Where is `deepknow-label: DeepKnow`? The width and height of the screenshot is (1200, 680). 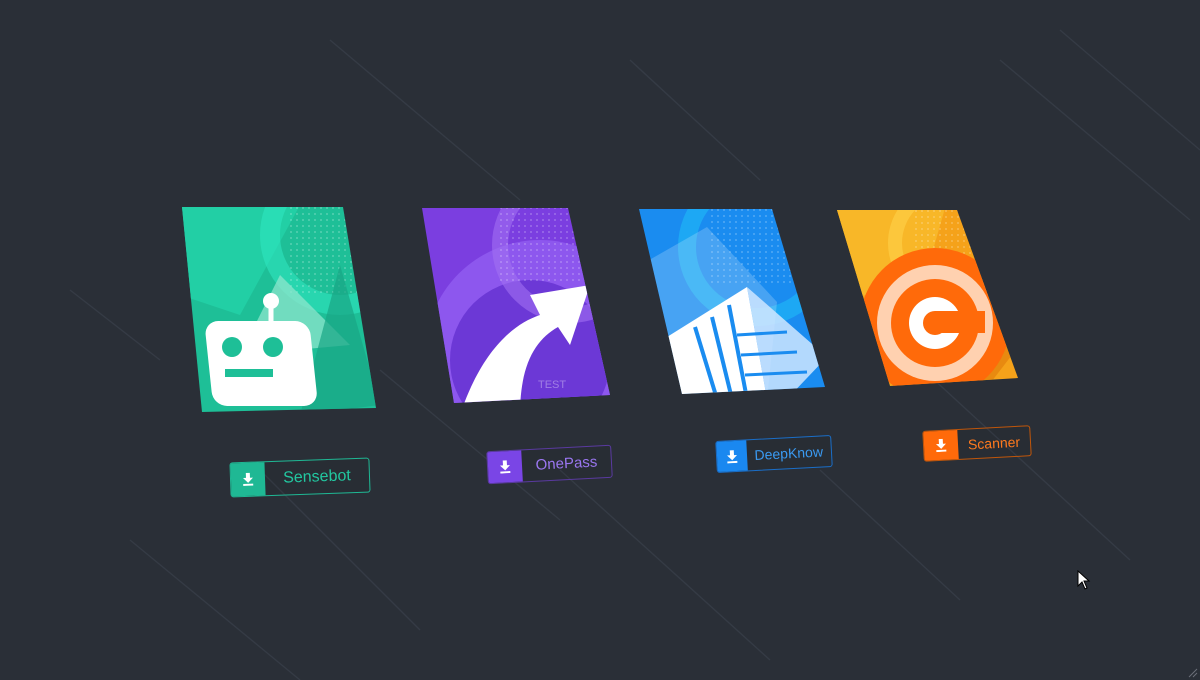 deepknow-label: DeepKnow is located at coordinates (789, 453).